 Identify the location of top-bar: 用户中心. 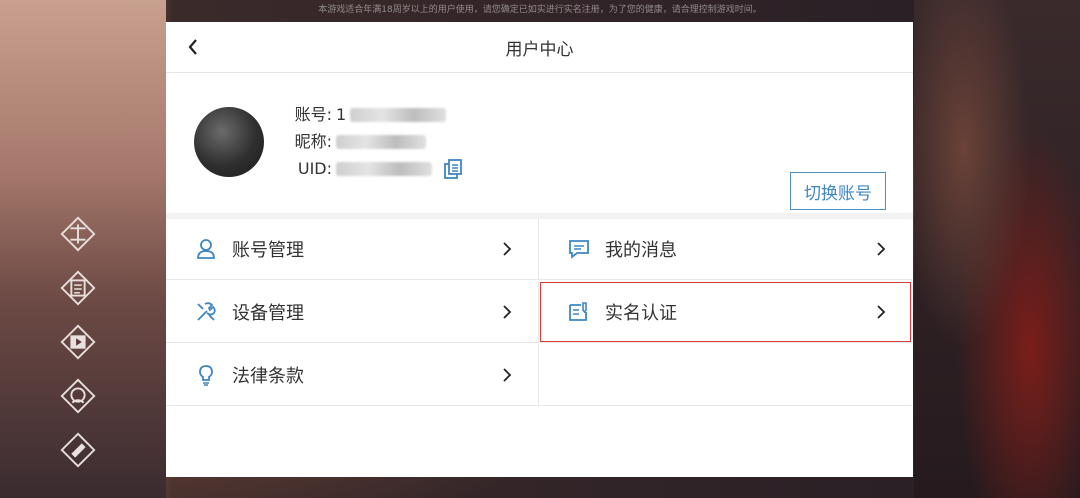
(539, 47).